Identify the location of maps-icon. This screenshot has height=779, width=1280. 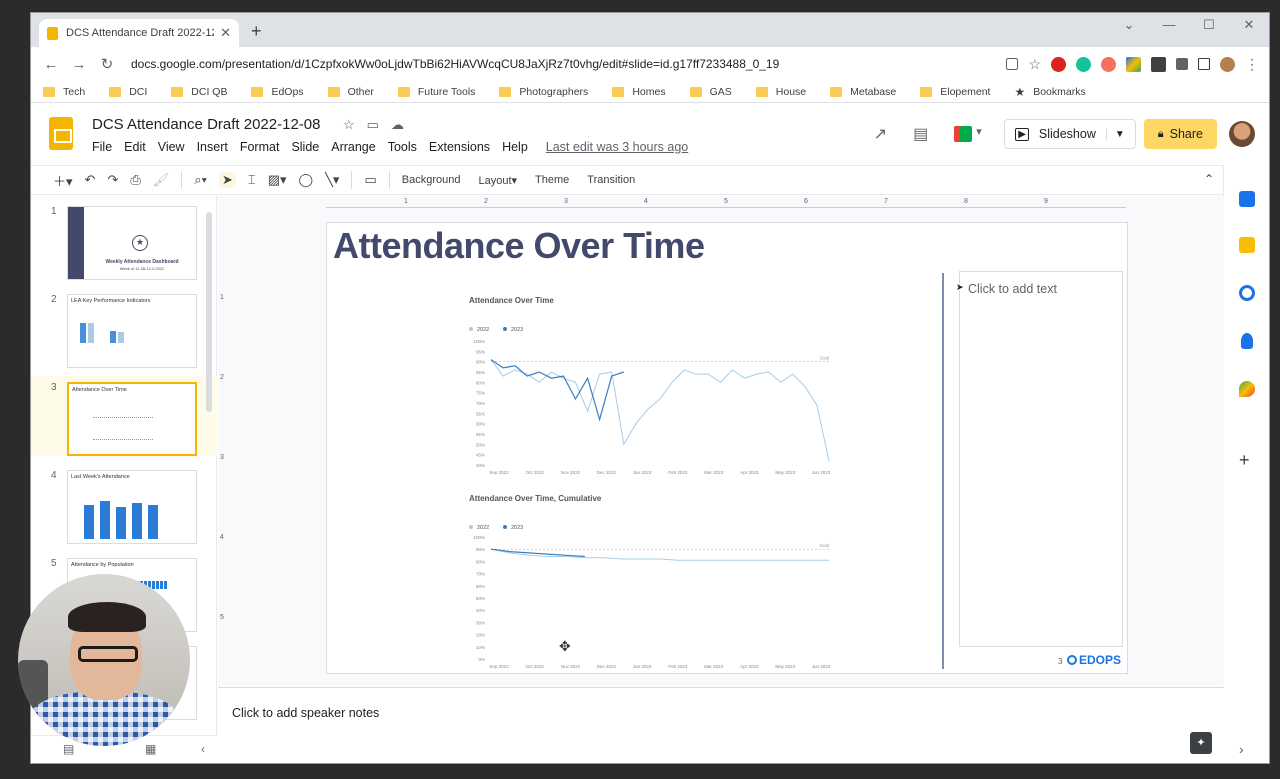
(1247, 389).